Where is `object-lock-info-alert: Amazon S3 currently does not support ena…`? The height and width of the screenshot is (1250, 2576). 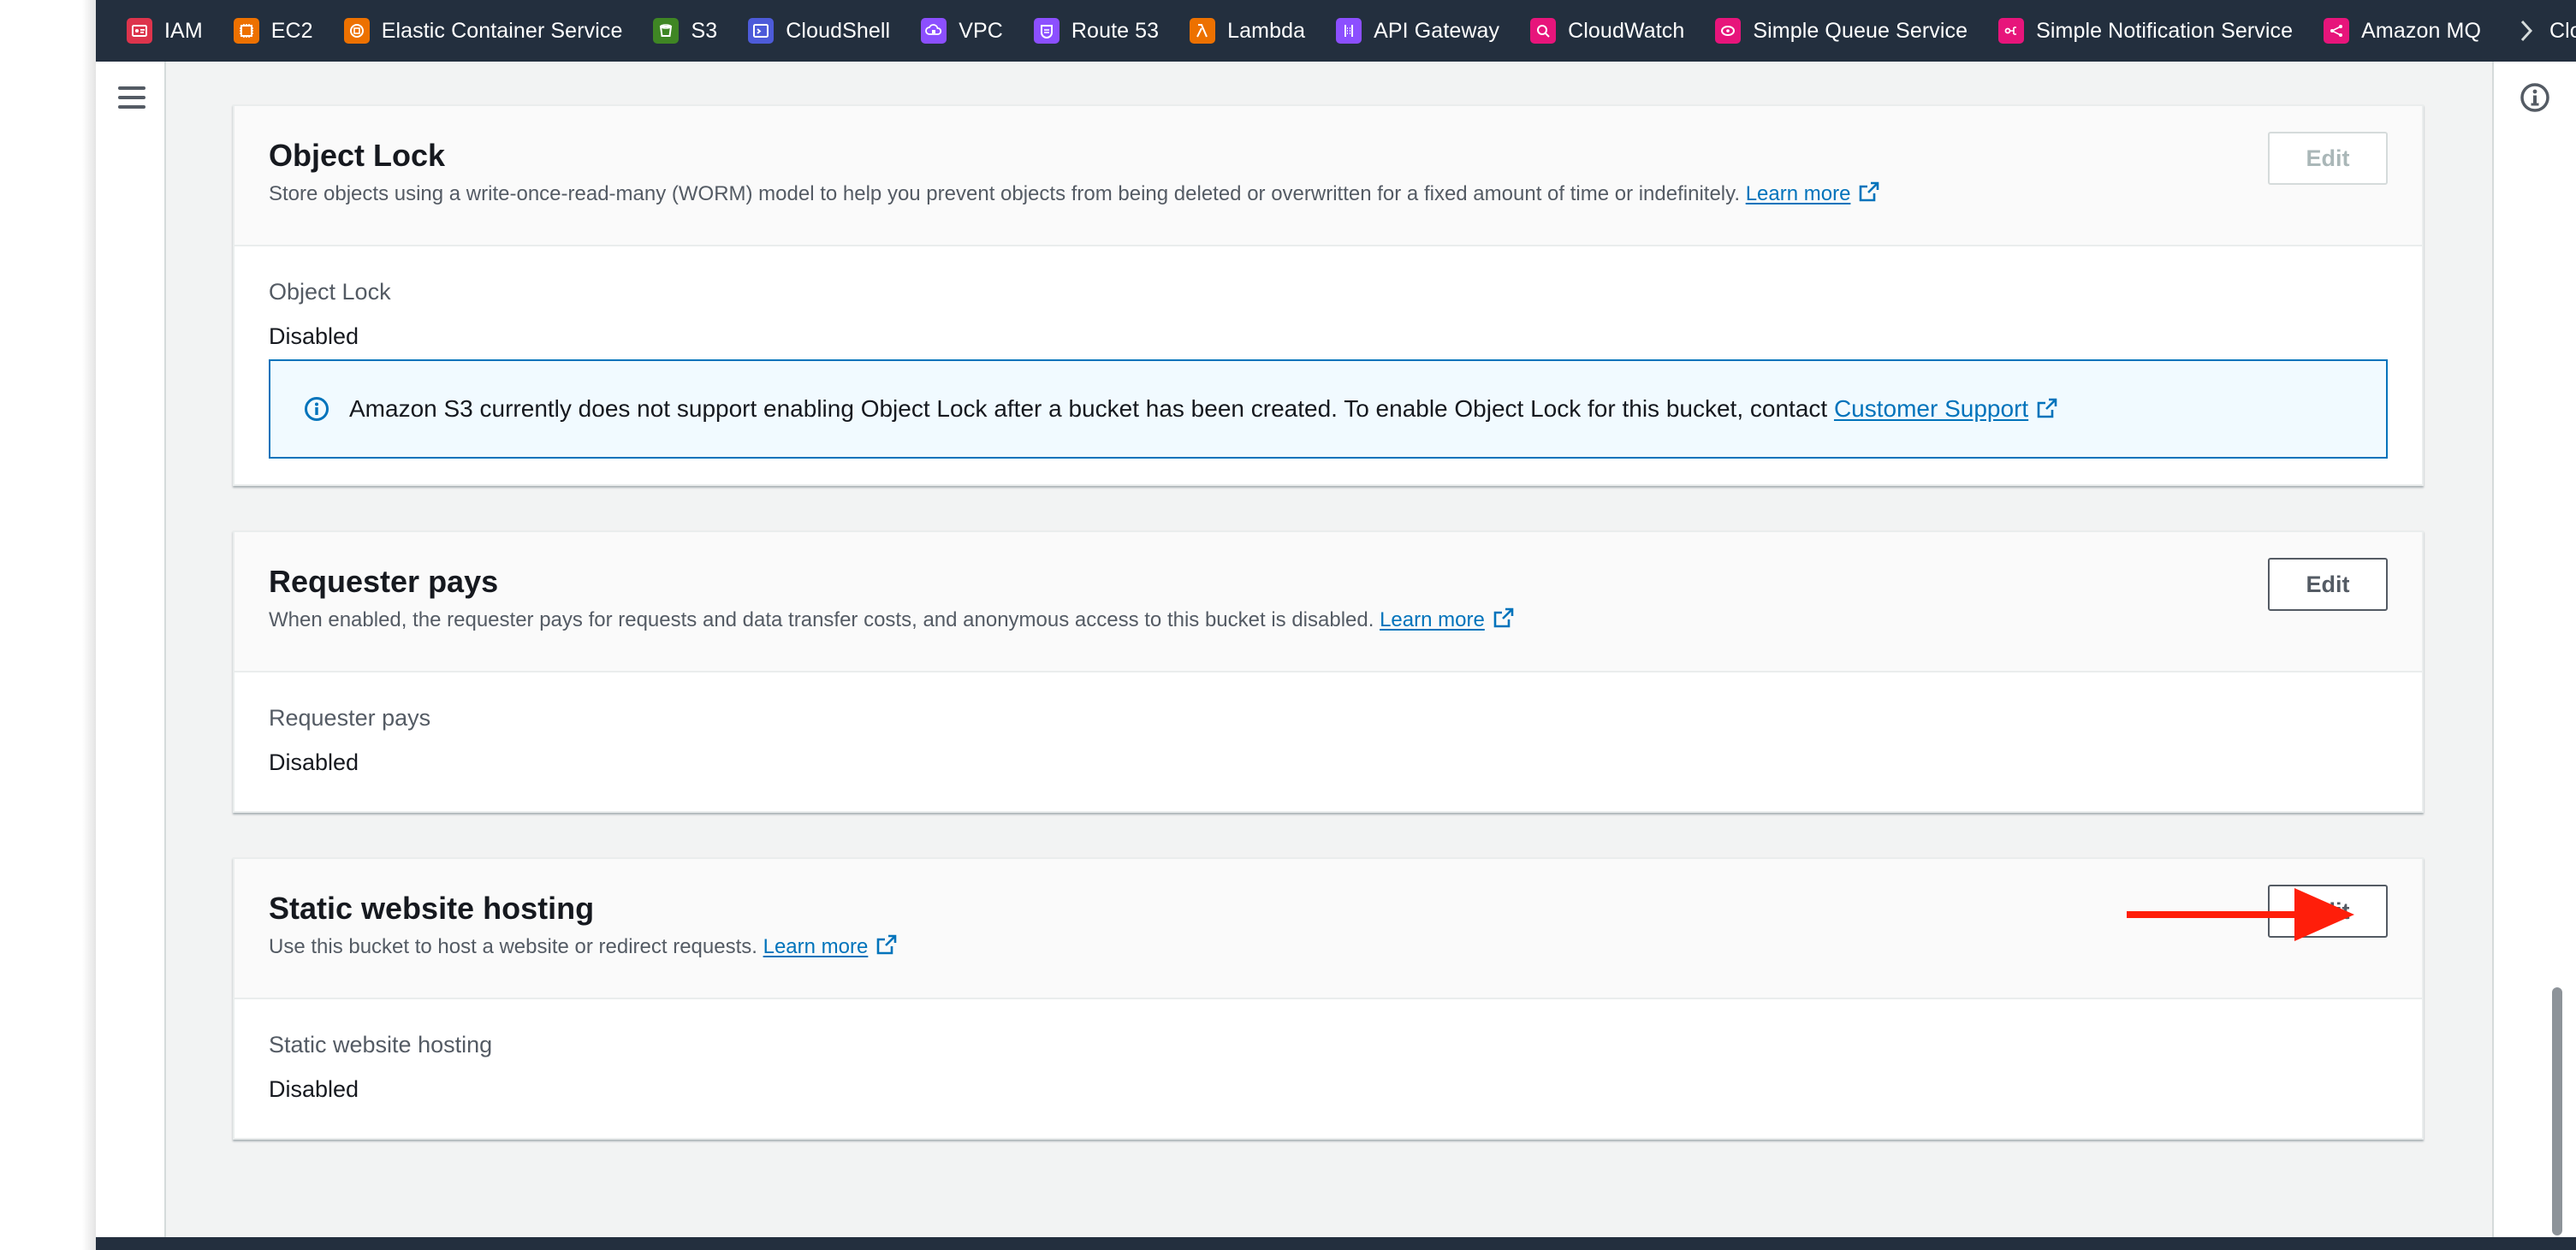
object-lock-info-alert: Amazon S3 currently does not support ena… is located at coordinates (1328, 409).